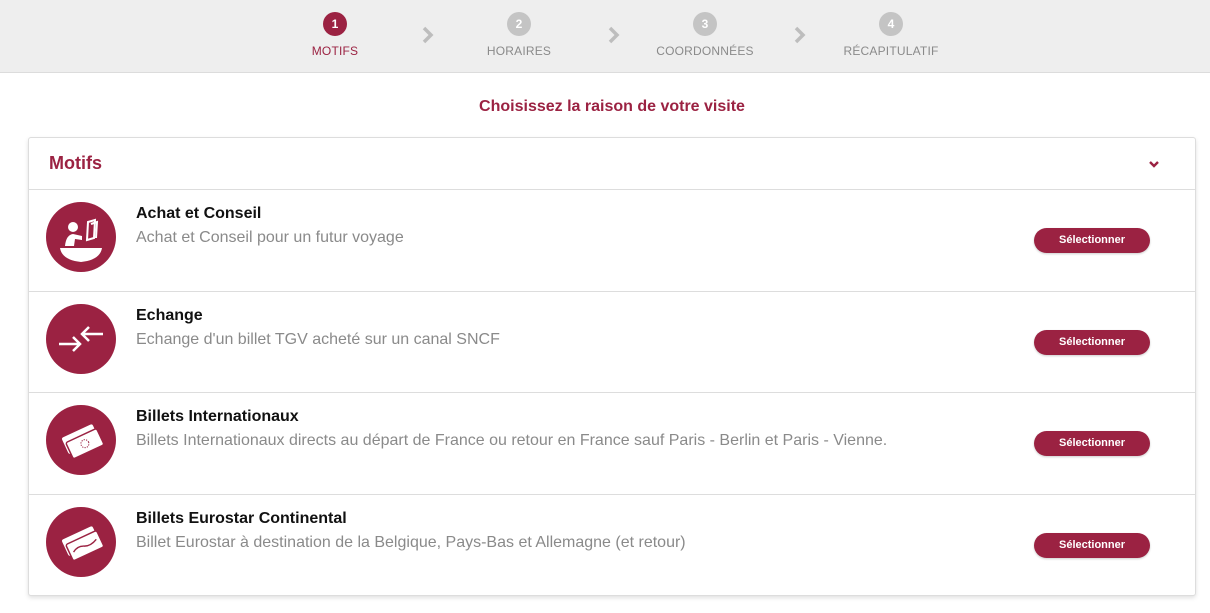 The width and height of the screenshot is (1210, 613). Describe the element at coordinates (891, 51) in the screenshot. I see `step-label: RÉCAPITULATIF` at that location.